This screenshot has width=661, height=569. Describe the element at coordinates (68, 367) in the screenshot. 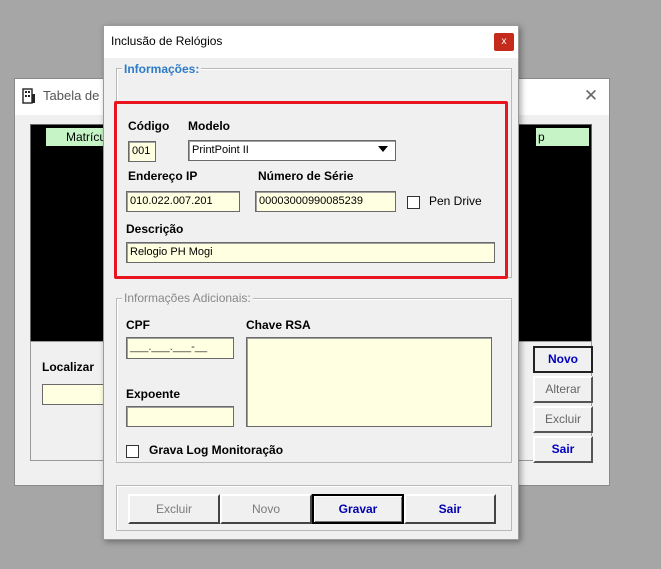

I see `localizar-label: Localizar` at that location.